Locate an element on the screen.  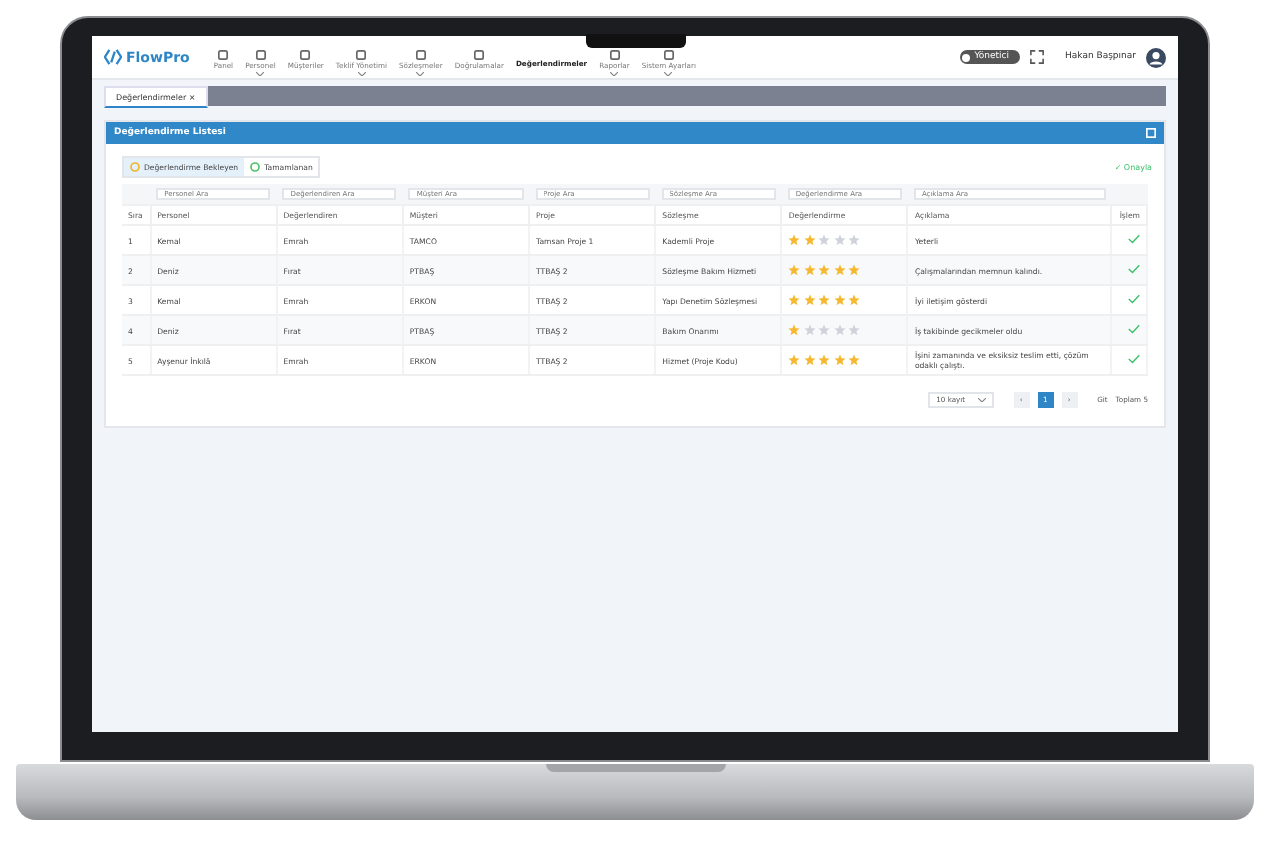
expand-icon is located at coordinates (1151, 133).